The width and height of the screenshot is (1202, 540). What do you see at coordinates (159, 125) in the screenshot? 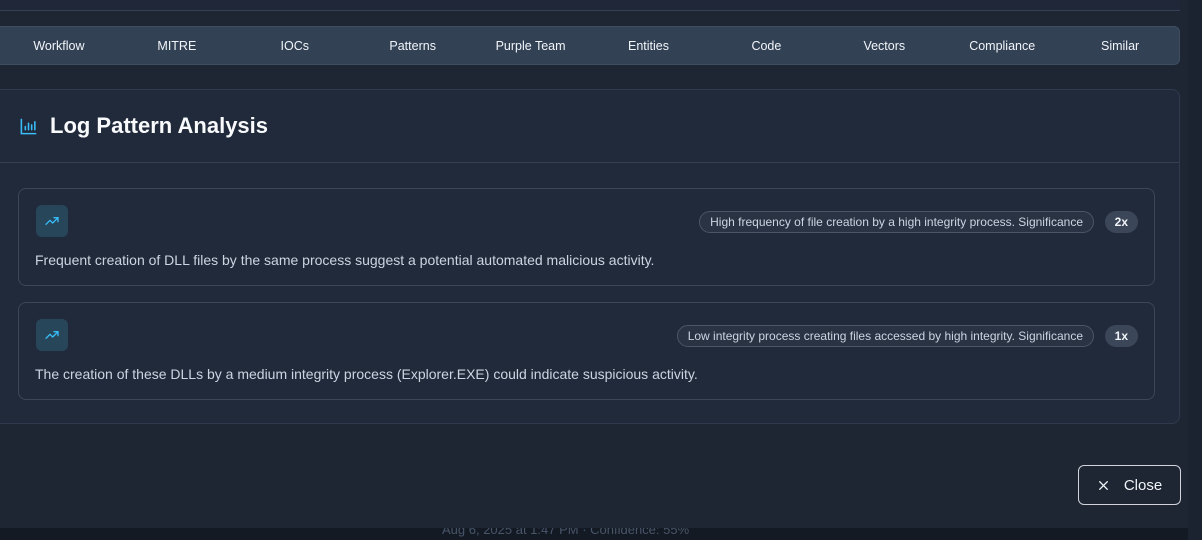
I see `panel-title: Log Pattern Analysis` at bounding box center [159, 125].